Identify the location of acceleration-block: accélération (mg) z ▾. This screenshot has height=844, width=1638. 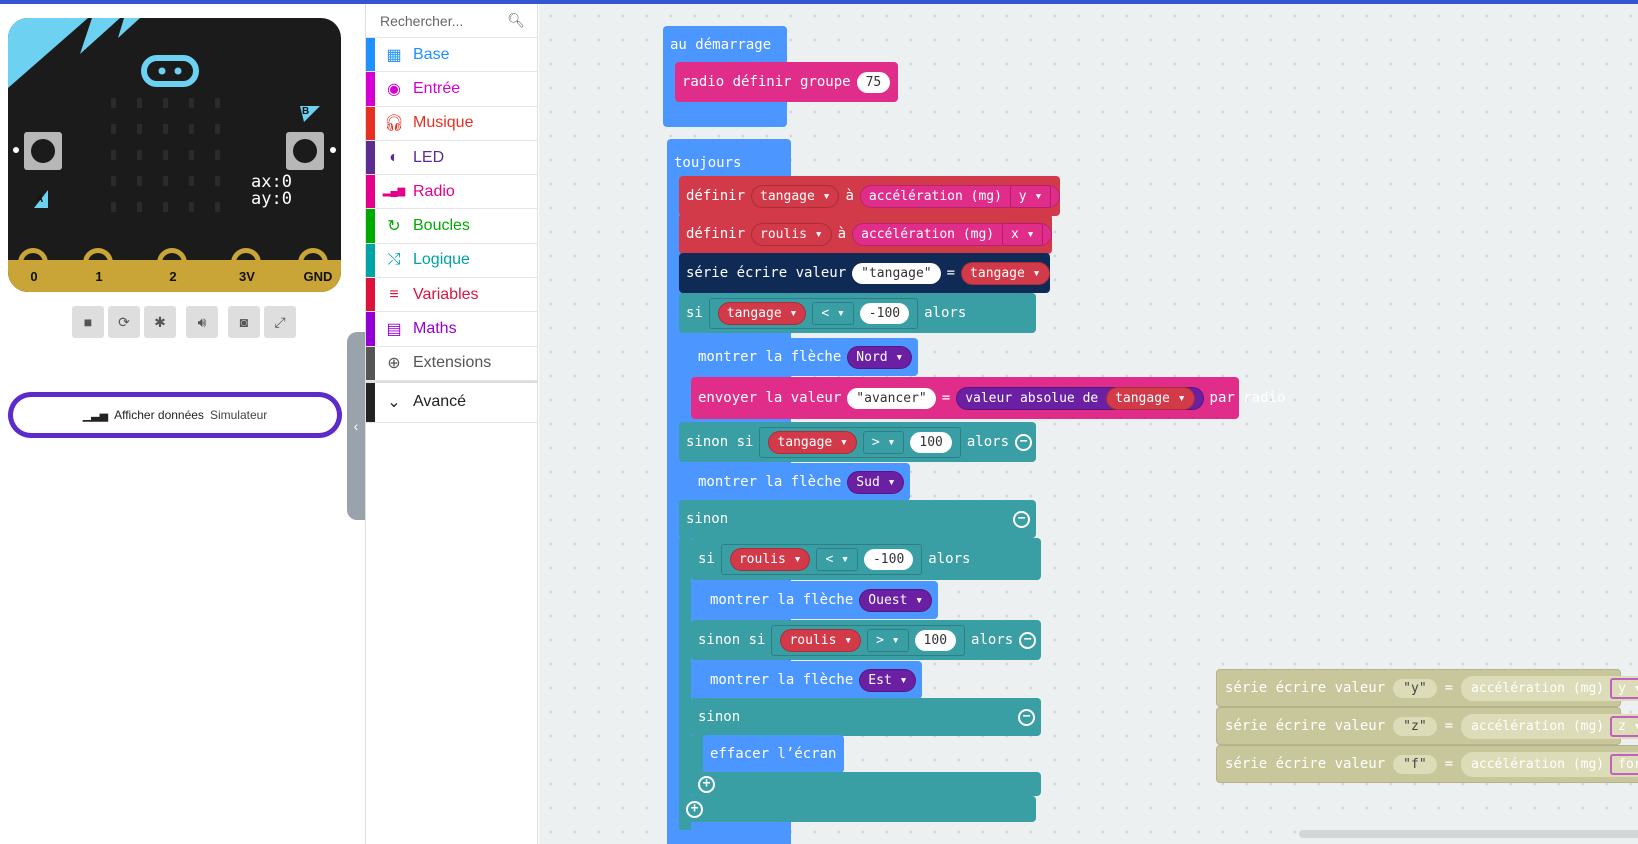
(1549, 726).